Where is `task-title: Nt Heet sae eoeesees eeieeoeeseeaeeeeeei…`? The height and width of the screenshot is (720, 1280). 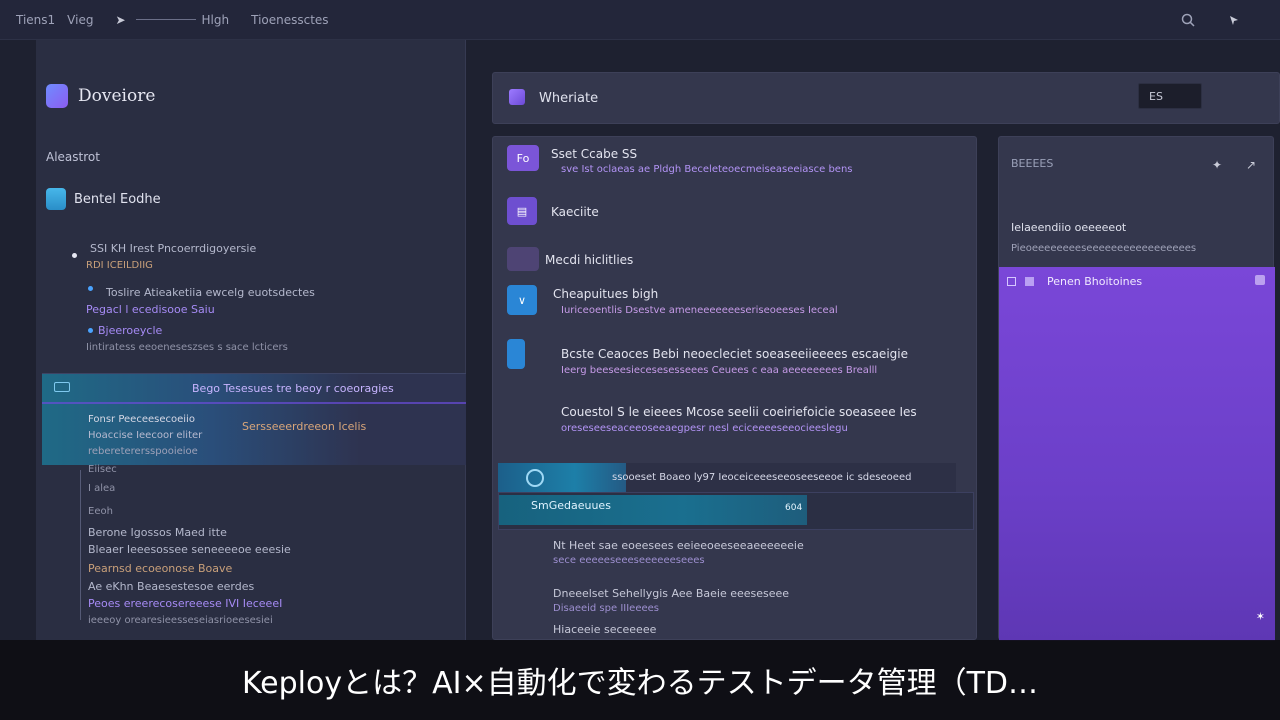 task-title: Nt Heet sae eoeesees eeieeoeeseeaeeeeeei… is located at coordinates (678, 545).